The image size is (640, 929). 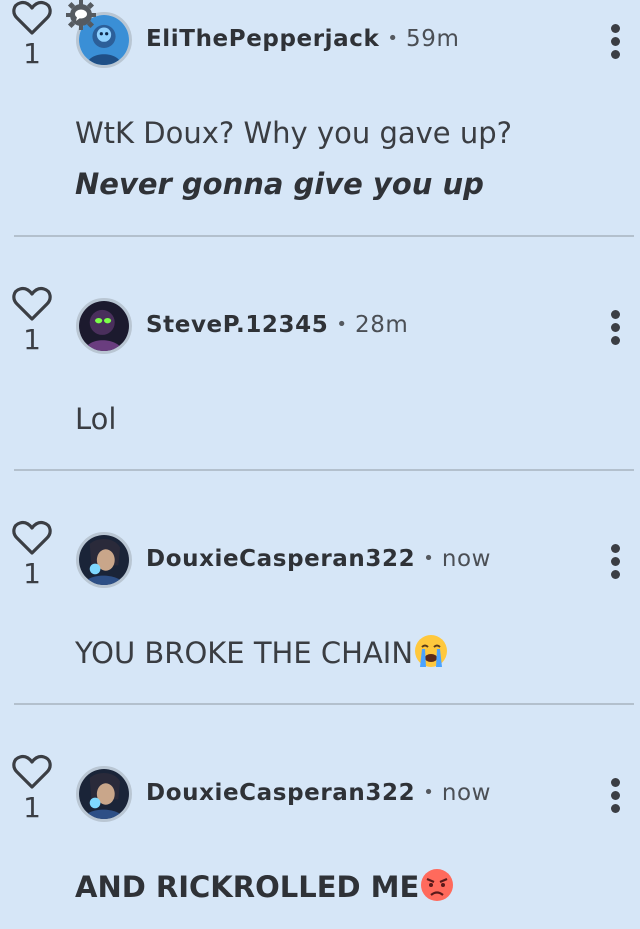 I want to click on timestamp: 59m, so click(x=433, y=39).